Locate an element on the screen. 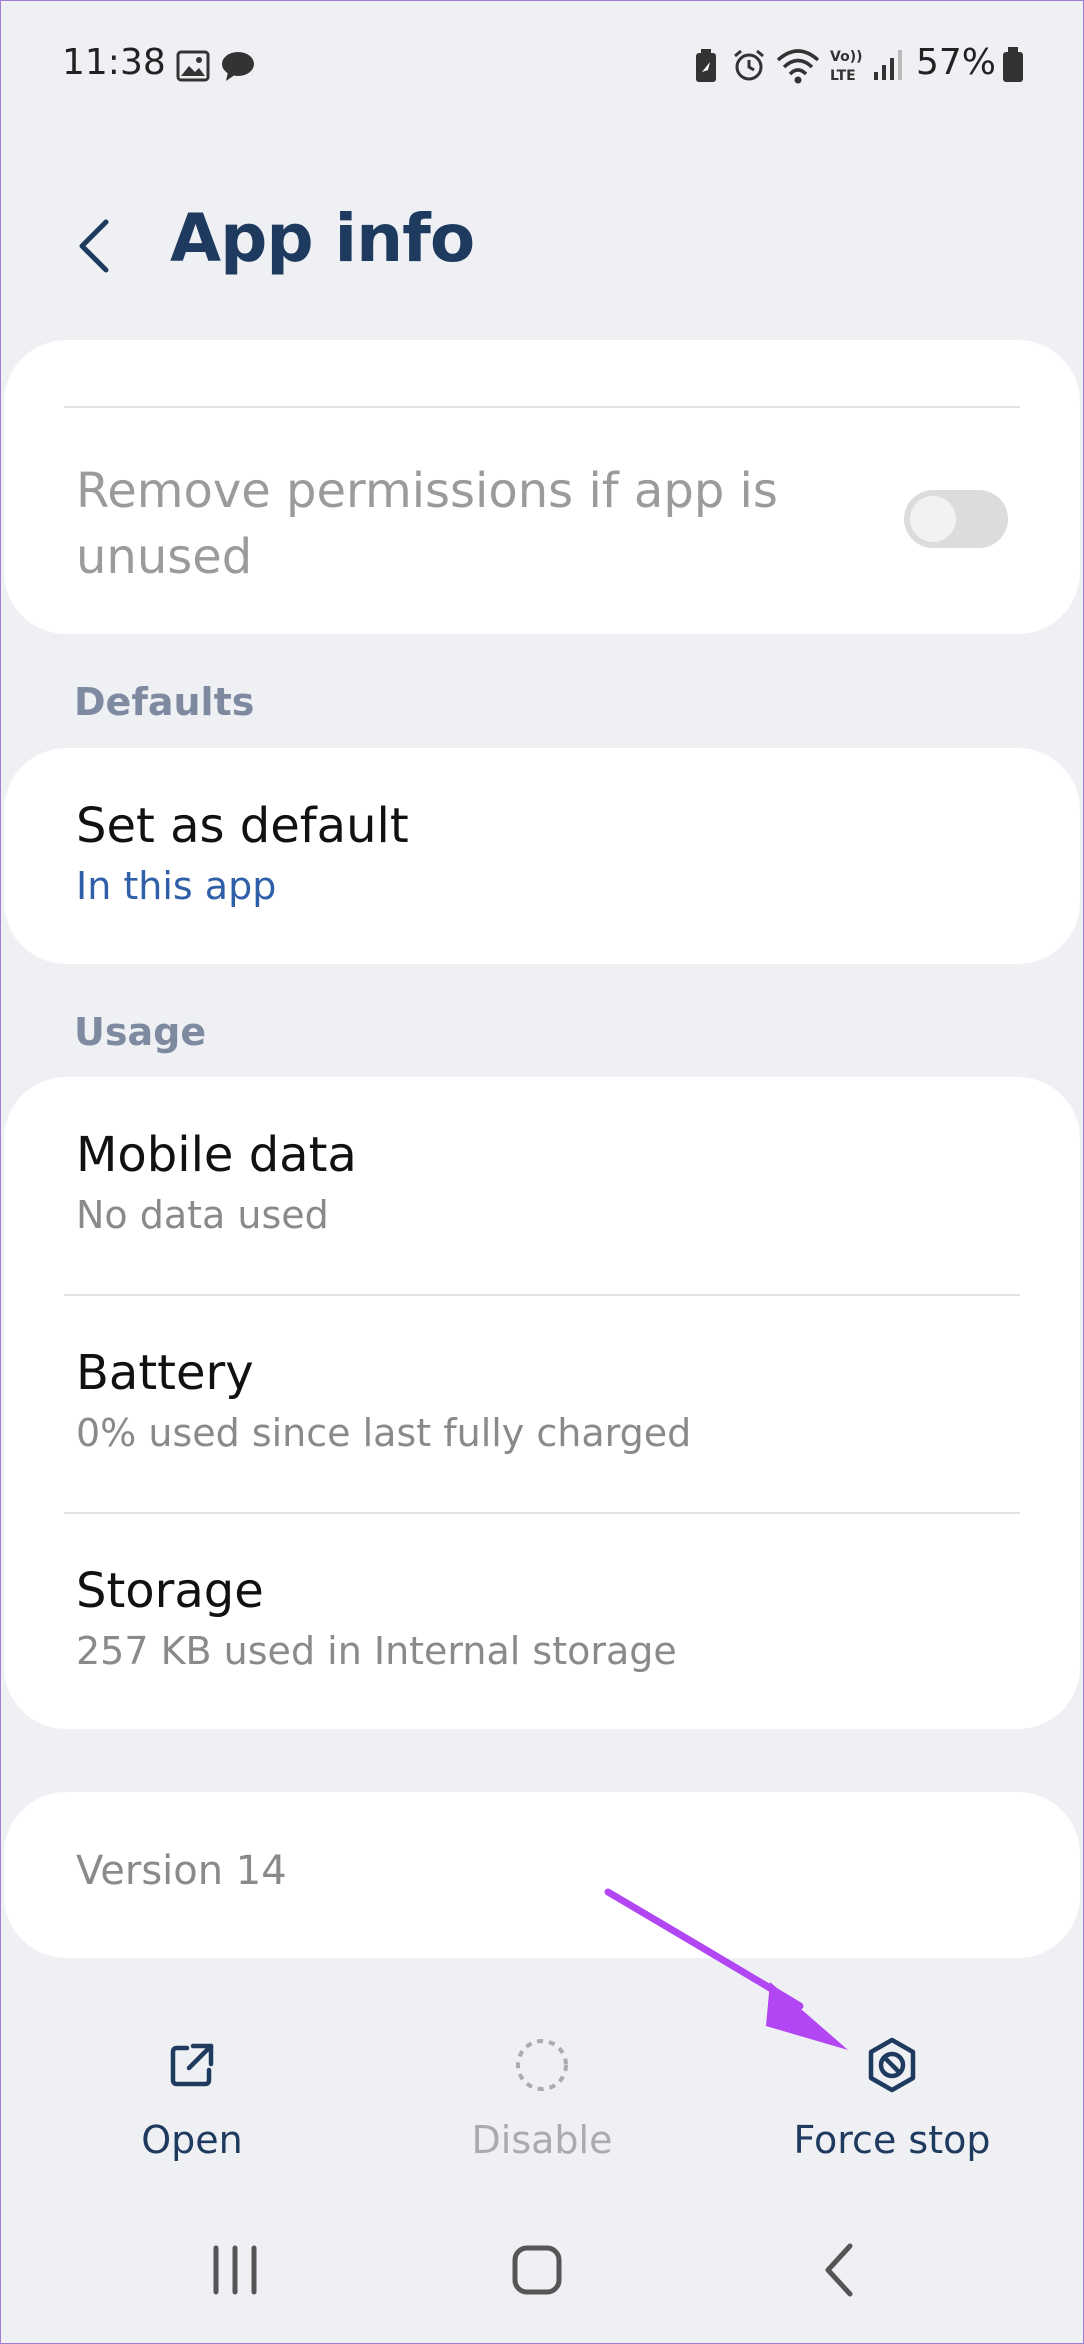 This screenshot has height=2344, width=1084. mobile-data-item: Mobile data No data used is located at coordinates (548, 1182).